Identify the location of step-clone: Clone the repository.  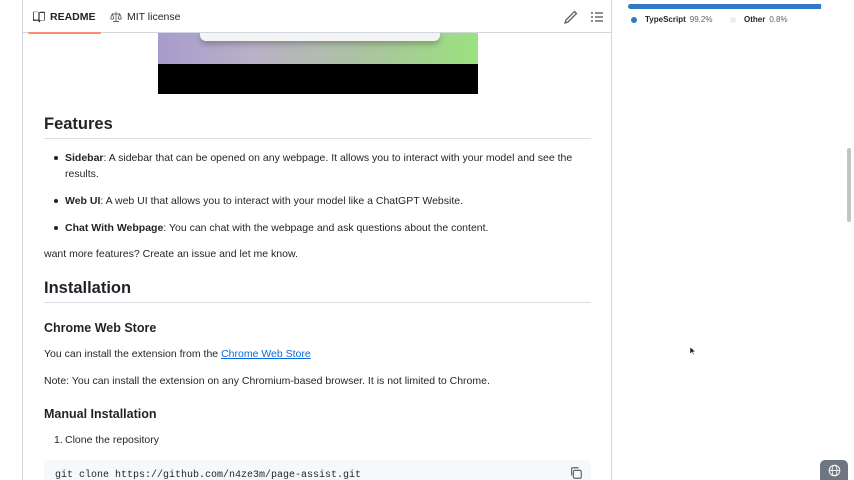
(112, 440).